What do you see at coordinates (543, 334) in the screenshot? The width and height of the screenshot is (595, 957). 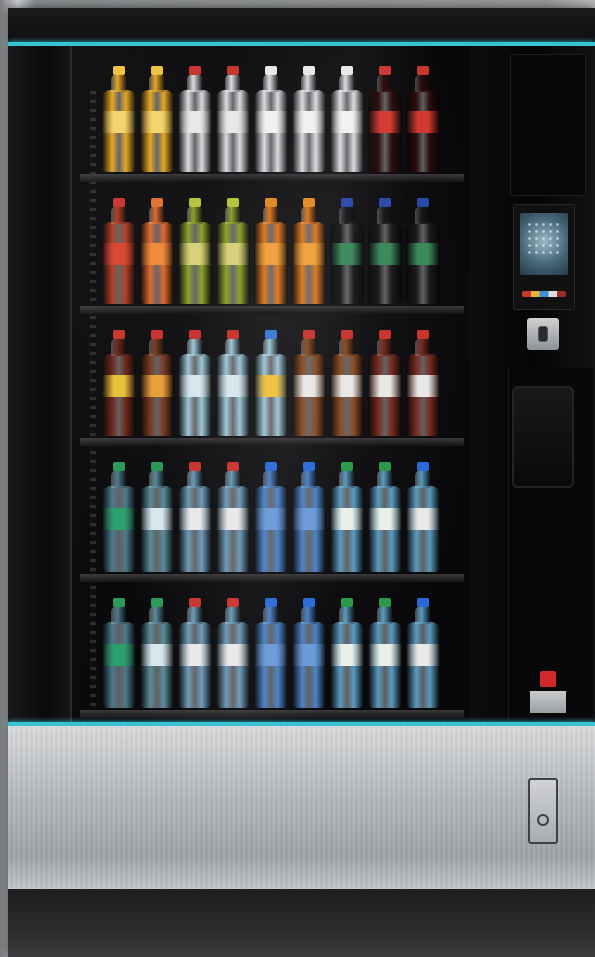 I see `coin-slot-icon` at bounding box center [543, 334].